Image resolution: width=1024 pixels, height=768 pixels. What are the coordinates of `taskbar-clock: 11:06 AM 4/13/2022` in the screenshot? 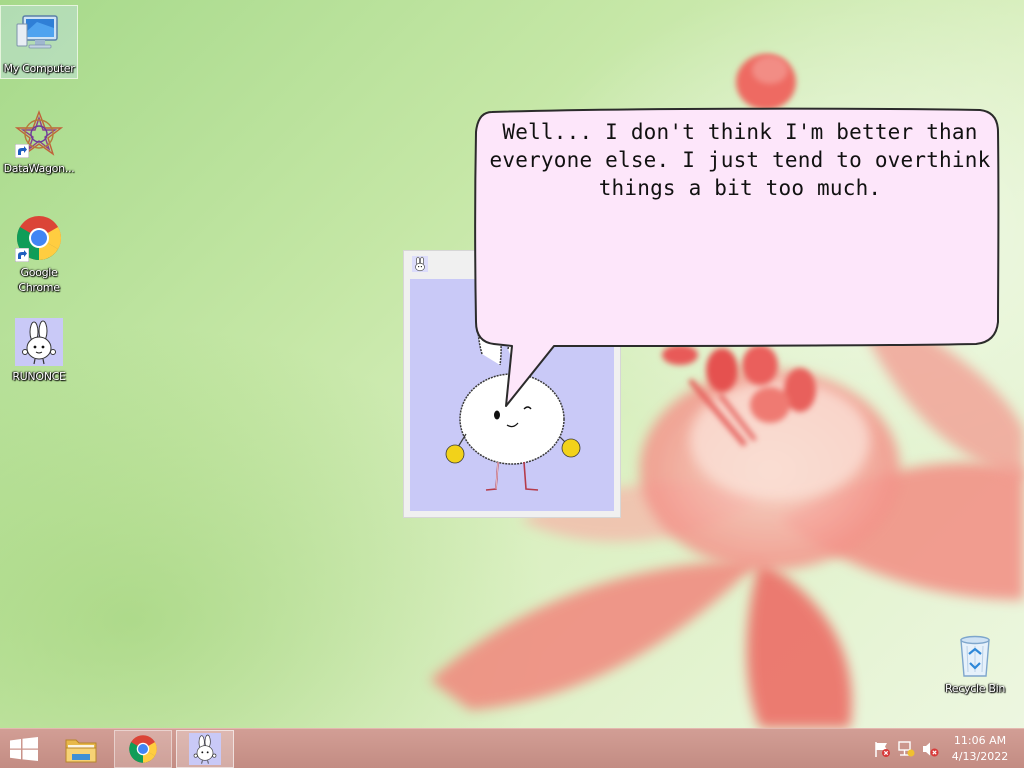 It's located at (980, 749).